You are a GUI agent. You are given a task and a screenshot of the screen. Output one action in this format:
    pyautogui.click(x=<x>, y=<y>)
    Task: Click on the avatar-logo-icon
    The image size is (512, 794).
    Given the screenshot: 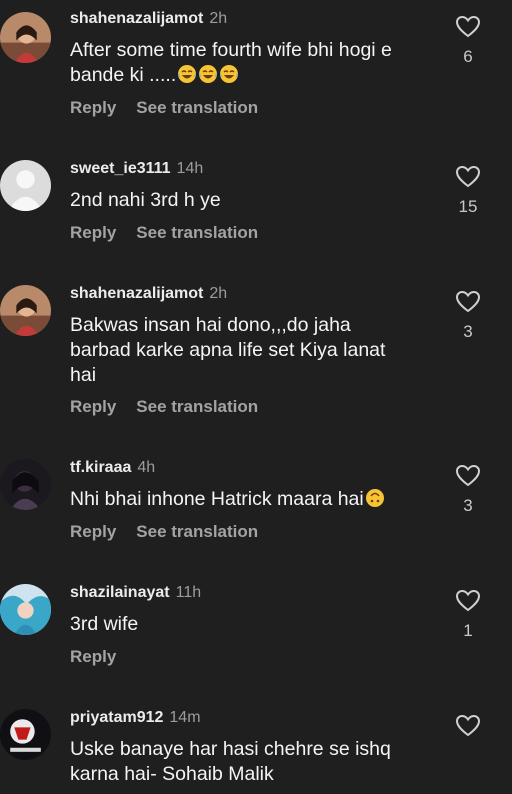 What is the action you would take?
    pyautogui.click(x=25, y=734)
    